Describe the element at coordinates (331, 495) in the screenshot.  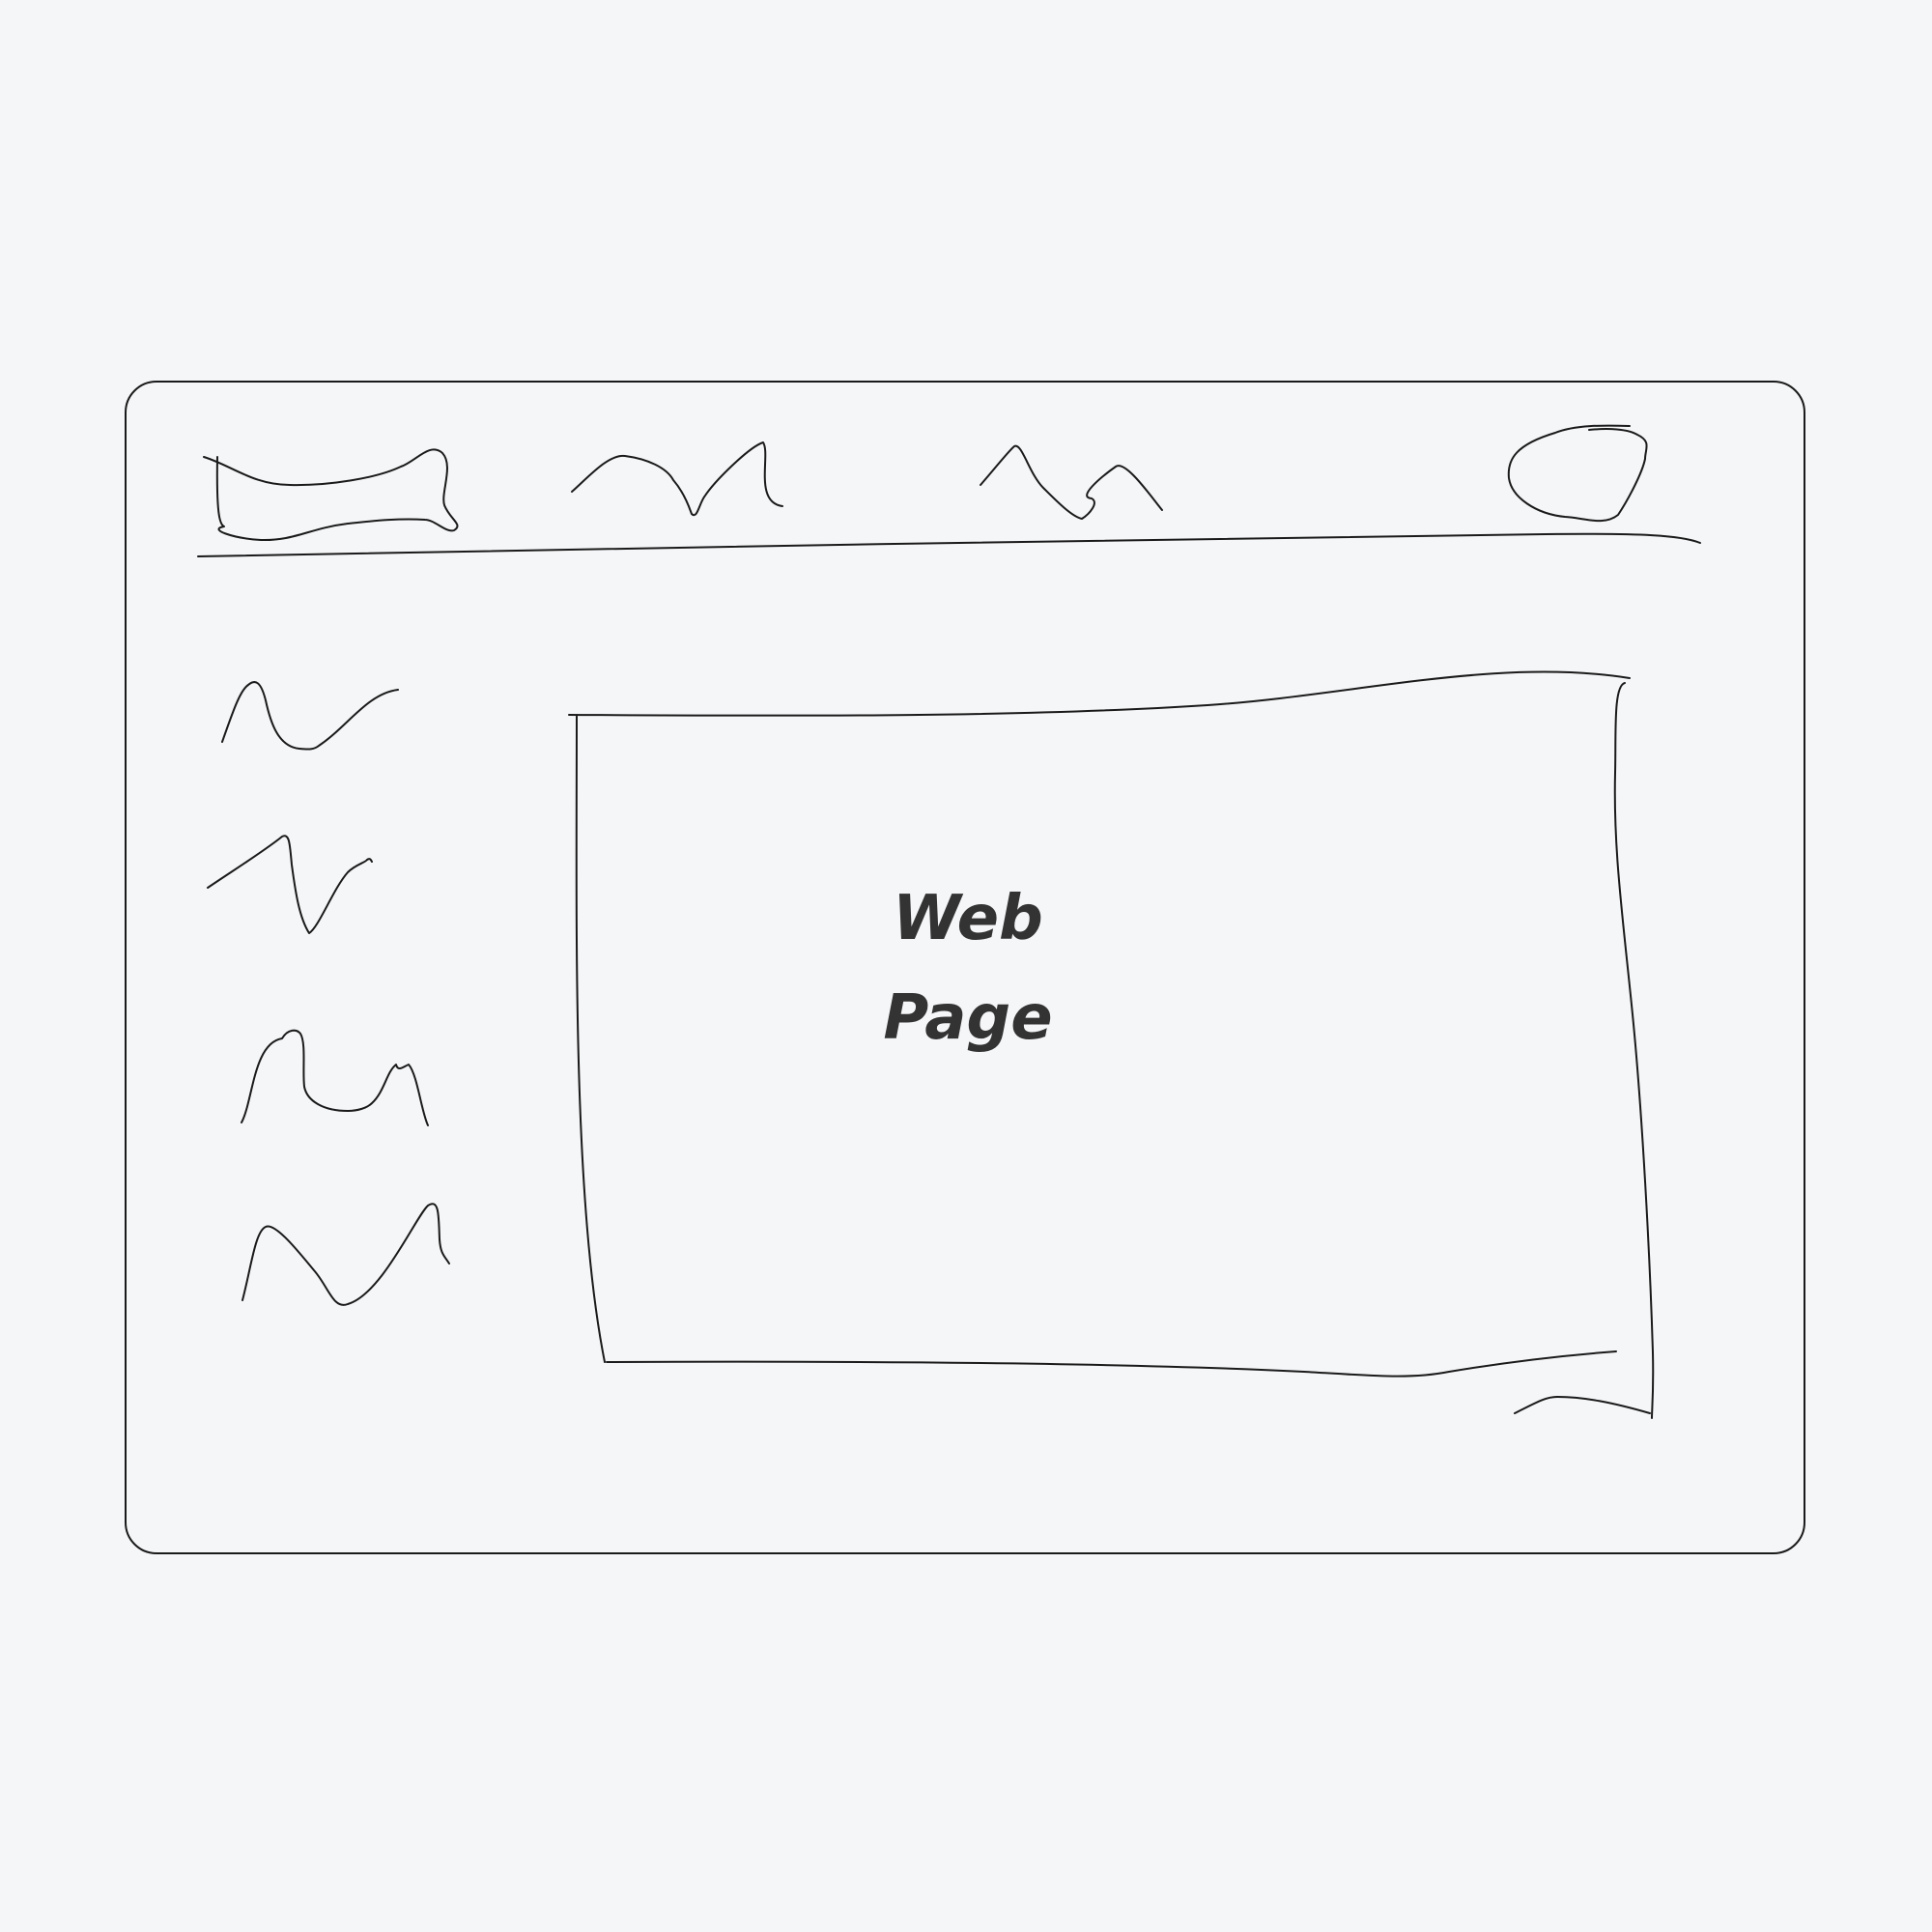
I see `logo-scribble` at that location.